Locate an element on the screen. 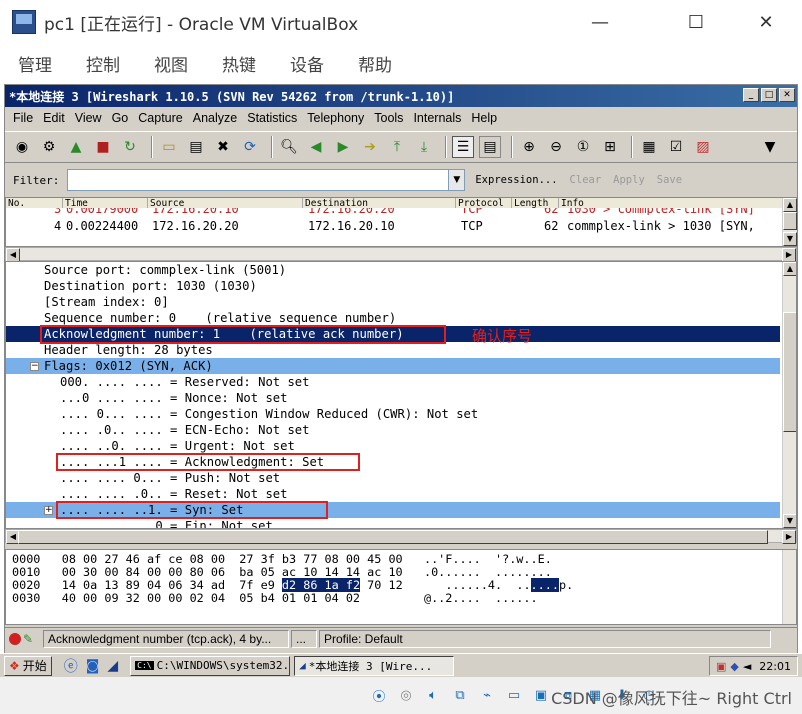 The height and width of the screenshot is (714, 802). menu-go: Go is located at coordinates (120, 118).